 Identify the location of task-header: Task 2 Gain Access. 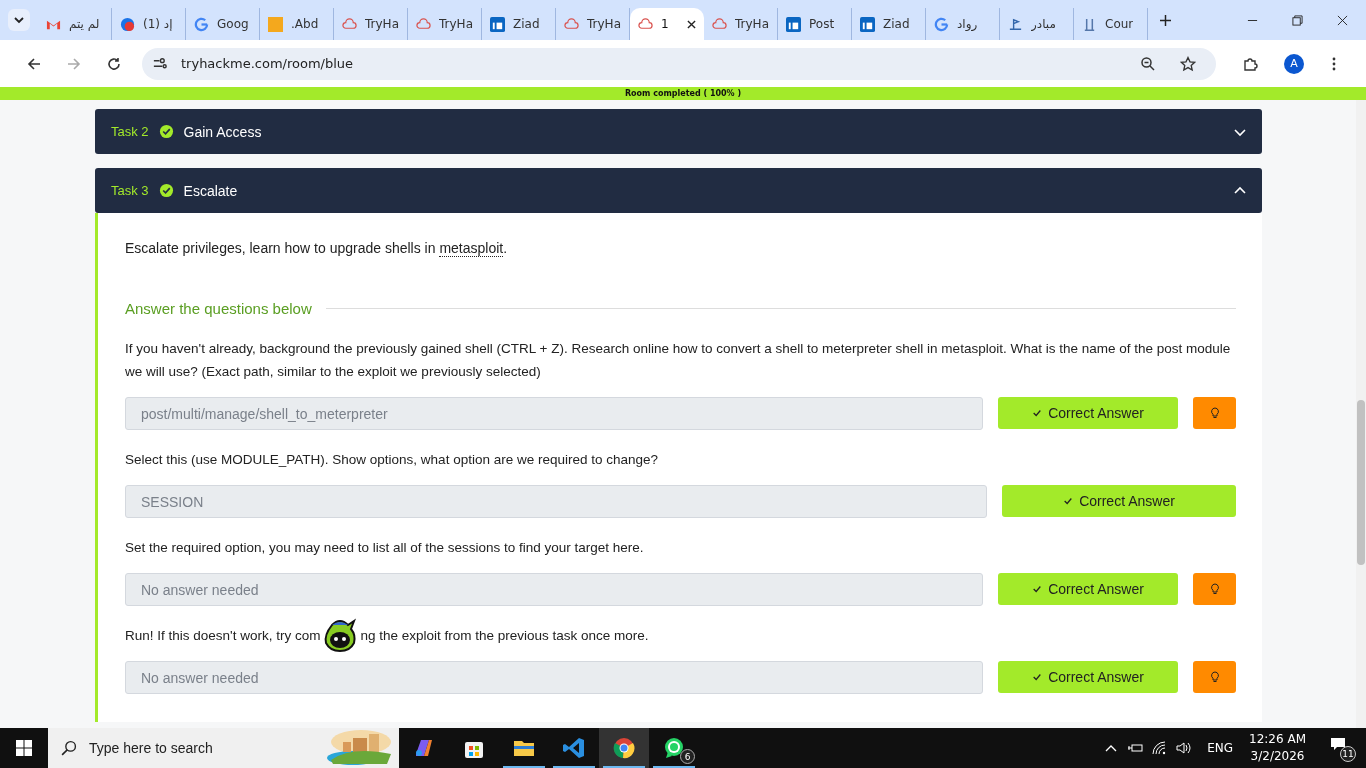
(678, 131).